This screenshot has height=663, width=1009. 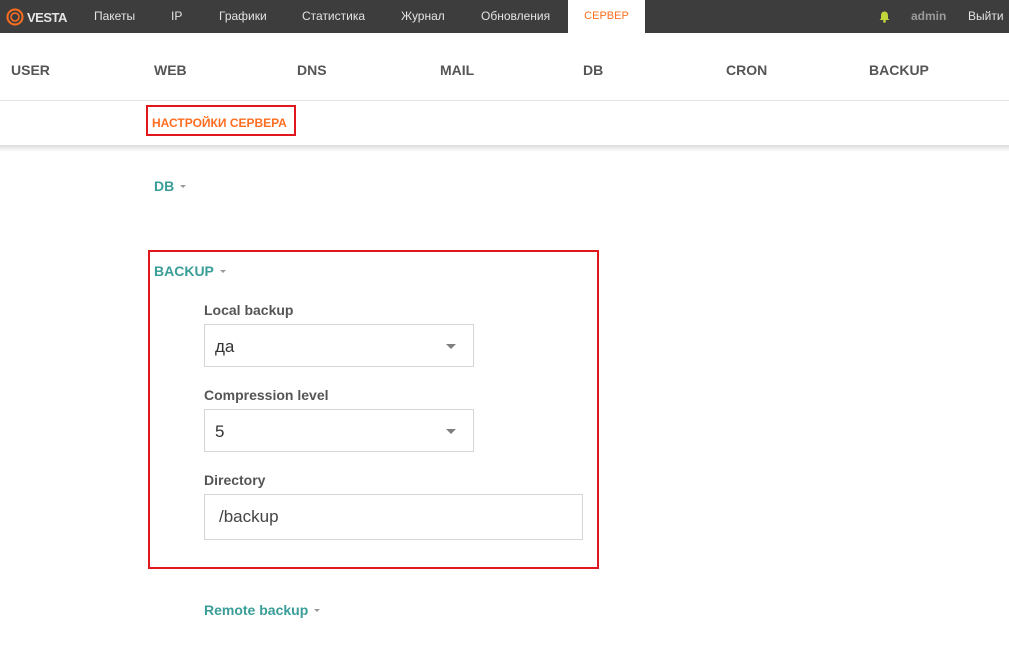 What do you see at coordinates (235, 480) in the screenshot?
I see `directory-label: Directory` at bounding box center [235, 480].